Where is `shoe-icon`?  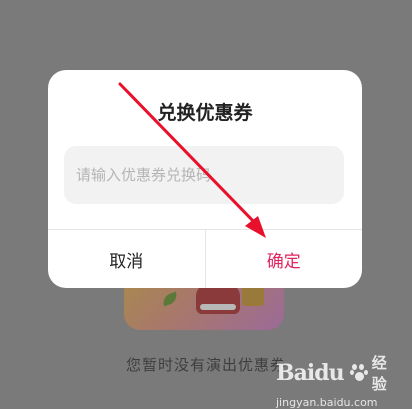
shoe-icon is located at coordinates (218, 299).